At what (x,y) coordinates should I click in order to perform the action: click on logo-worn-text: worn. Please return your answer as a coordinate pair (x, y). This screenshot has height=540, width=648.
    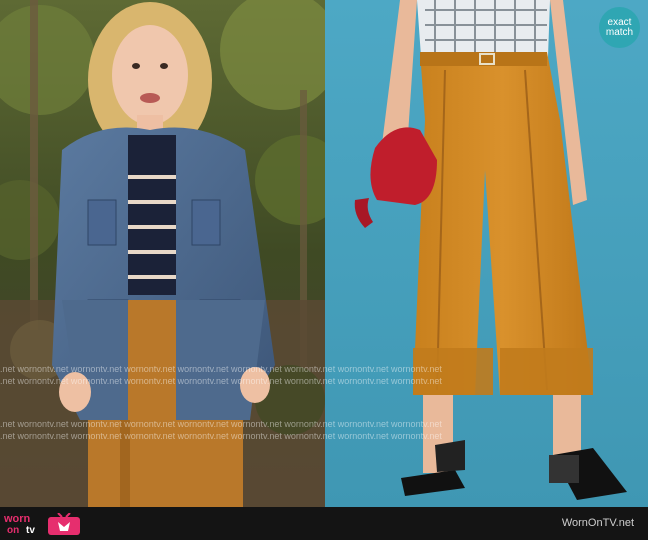
    Looking at the image, I should click on (17, 519).